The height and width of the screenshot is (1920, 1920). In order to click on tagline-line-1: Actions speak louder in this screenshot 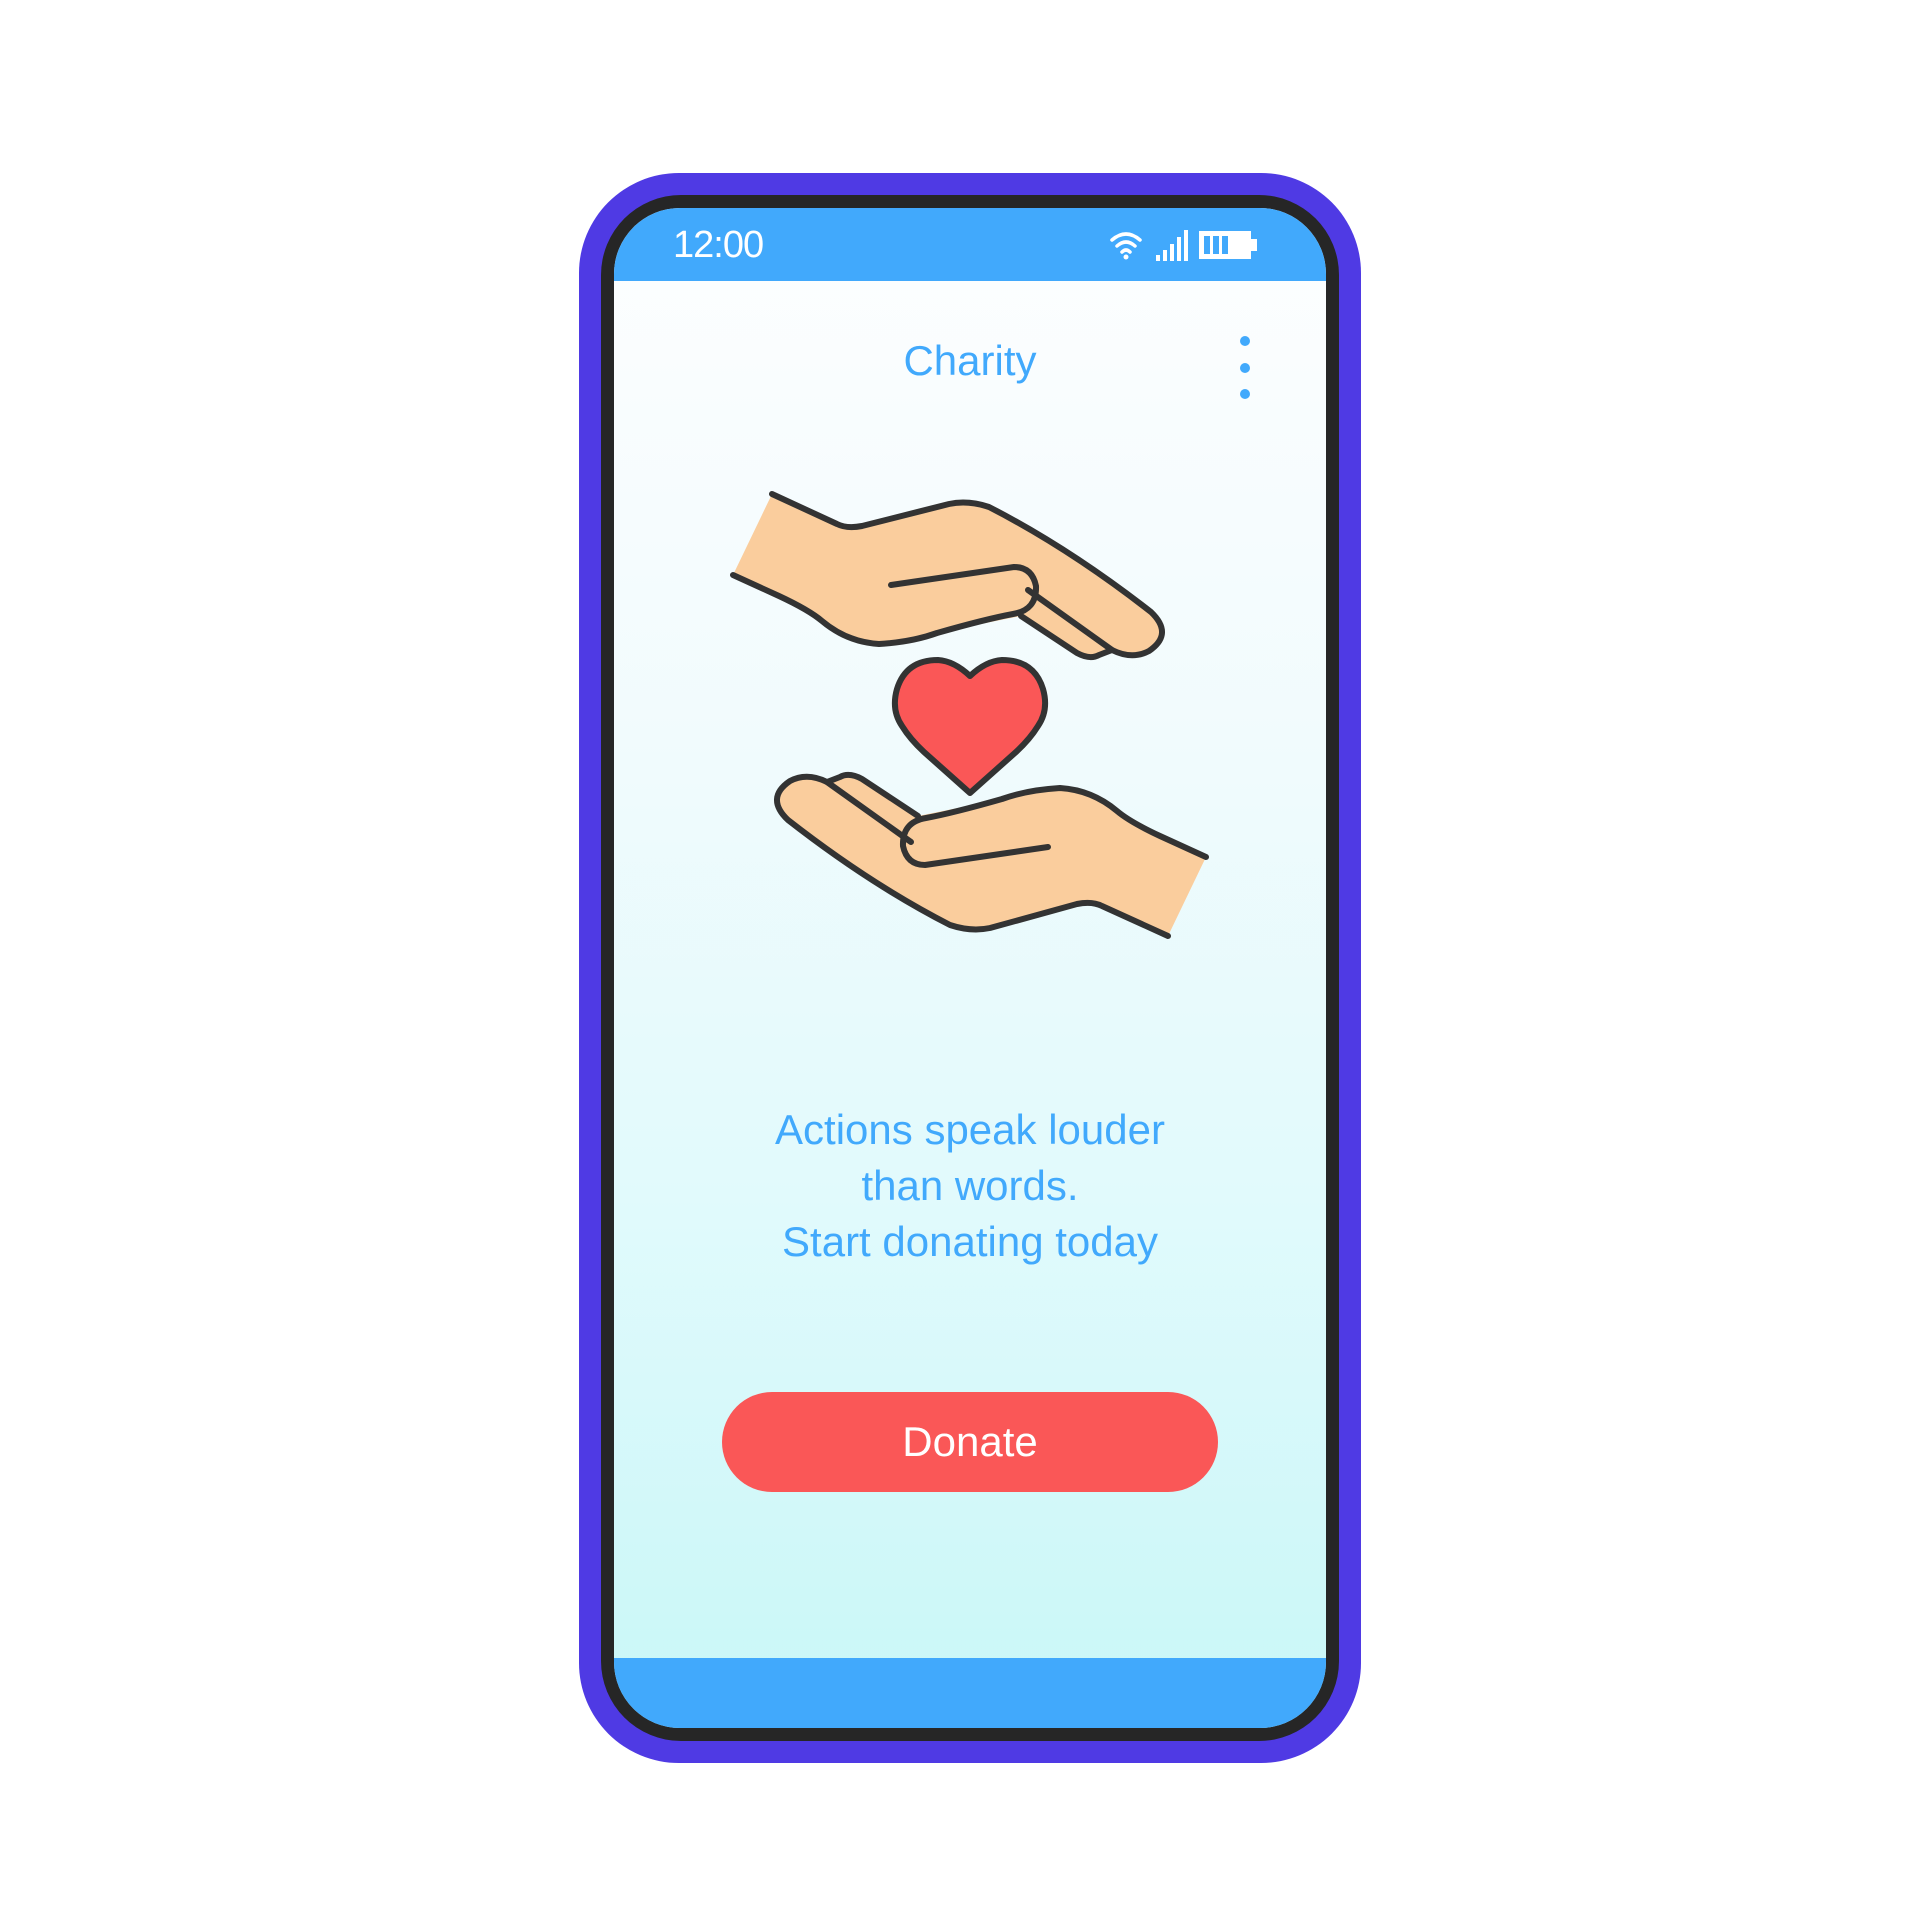, I will do `click(970, 1129)`.